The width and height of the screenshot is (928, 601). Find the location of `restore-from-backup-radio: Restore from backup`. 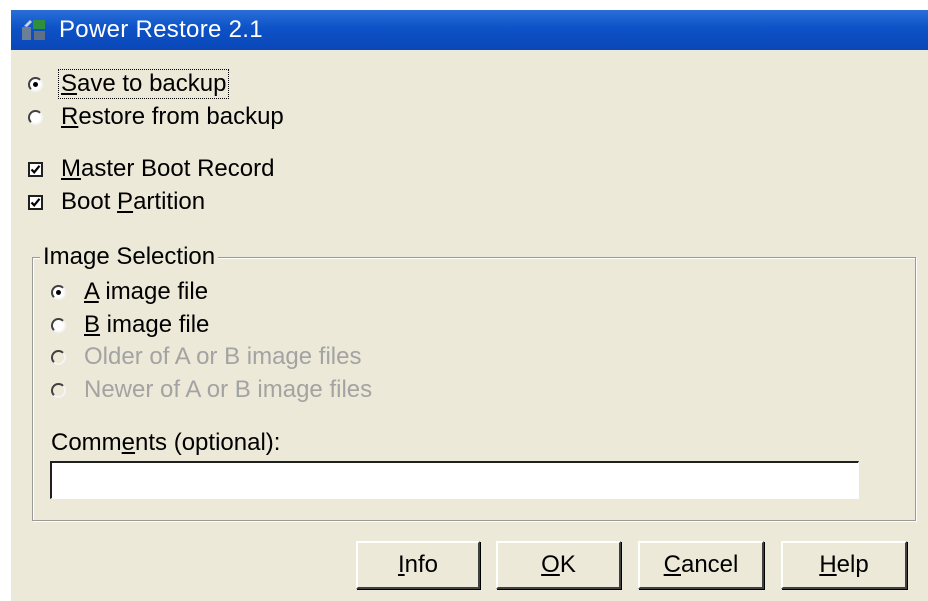

restore-from-backup-radio: Restore from backup is located at coordinates (156, 117).